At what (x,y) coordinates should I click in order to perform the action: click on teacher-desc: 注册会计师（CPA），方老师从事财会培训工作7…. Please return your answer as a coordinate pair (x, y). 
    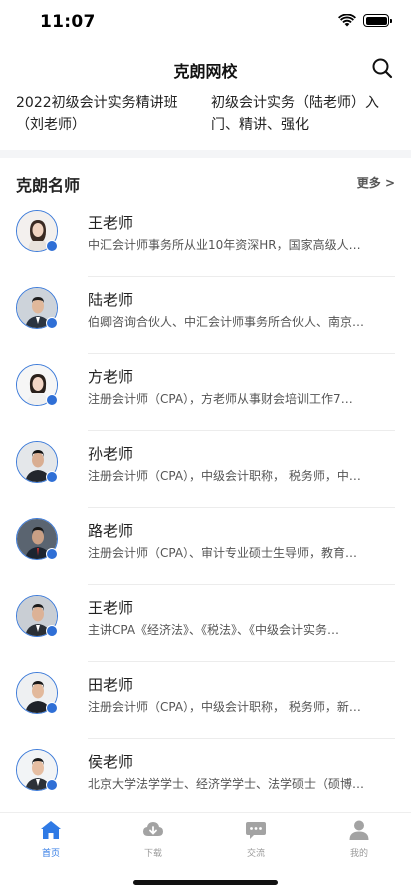
    Looking at the image, I should click on (220, 399).